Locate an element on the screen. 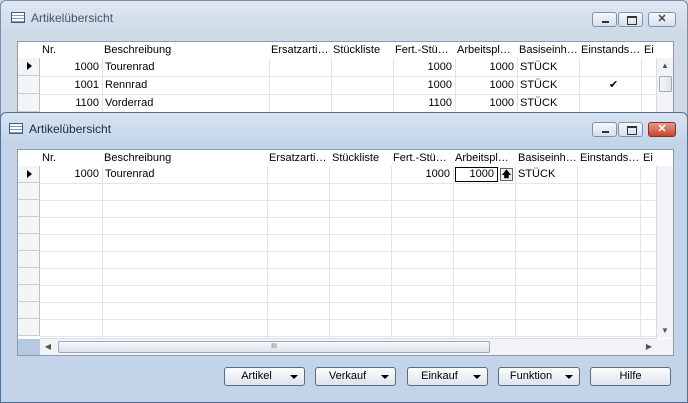 This screenshot has height=403, width=688. minimize-icon is located at coordinates (605, 132).